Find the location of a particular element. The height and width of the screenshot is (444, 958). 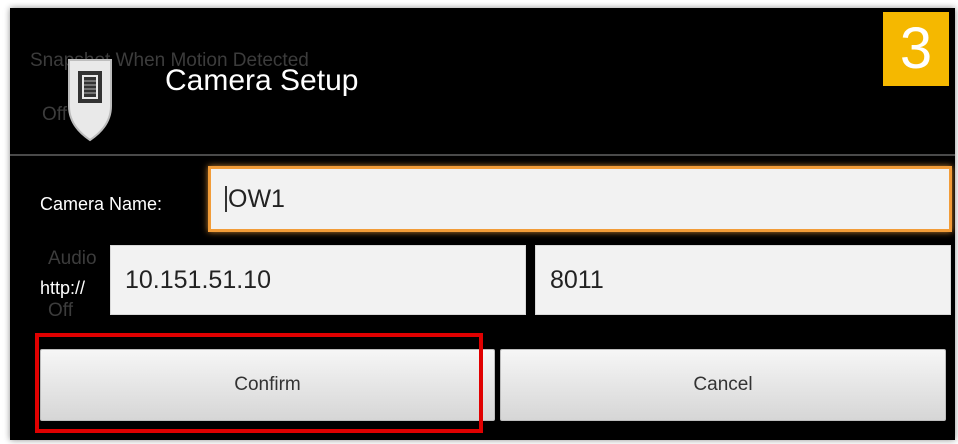

background-setting-motion-value: Off is located at coordinates (54, 114).